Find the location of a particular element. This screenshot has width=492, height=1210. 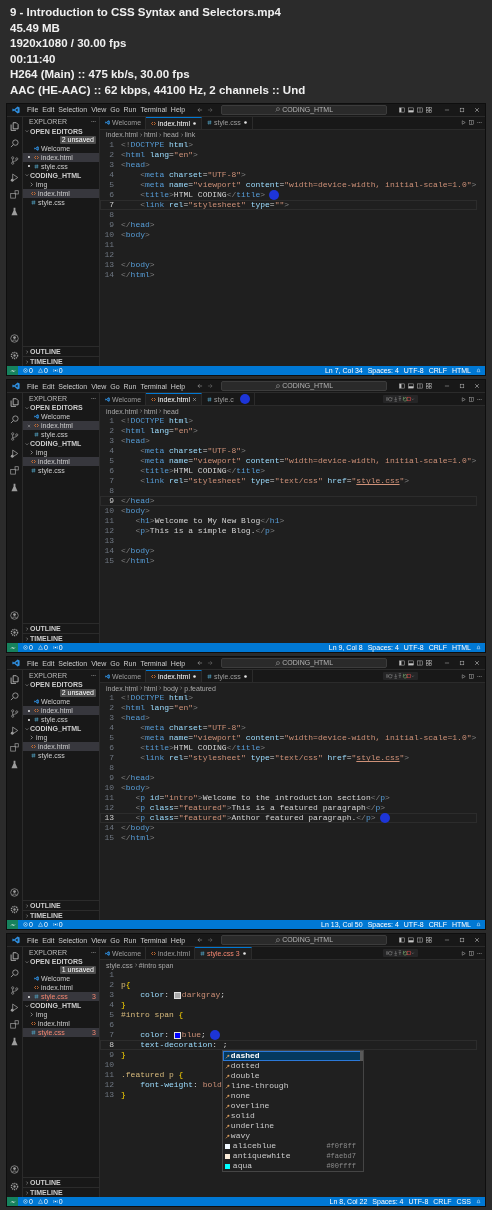

suggestion-item: dashed is located at coordinates (292, 1056).